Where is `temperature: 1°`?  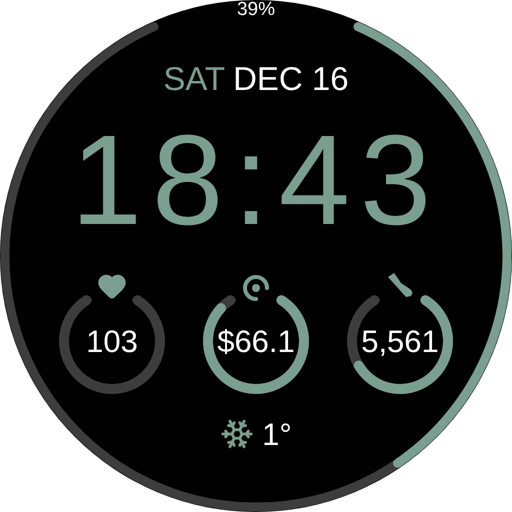
temperature: 1° is located at coordinates (277, 434).